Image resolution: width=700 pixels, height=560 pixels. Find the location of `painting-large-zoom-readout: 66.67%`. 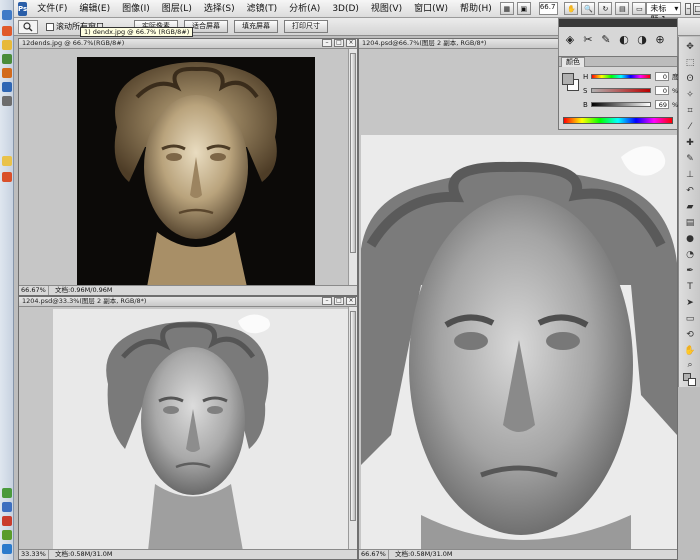

painting-large-zoom-readout: 66.67% is located at coordinates (374, 554).